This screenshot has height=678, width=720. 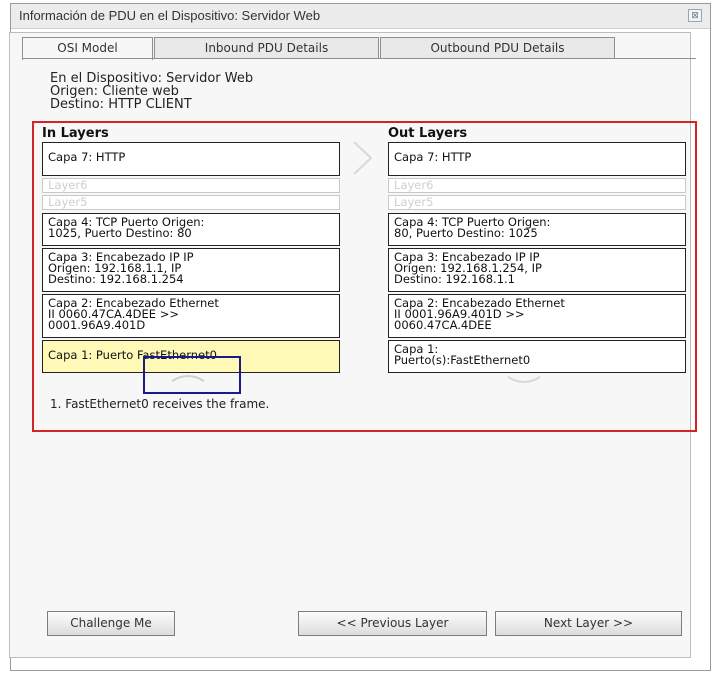 What do you see at coordinates (191, 159) in the screenshot?
I see `in-layer-7: Capa 7: HTTP` at bounding box center [191, 159].